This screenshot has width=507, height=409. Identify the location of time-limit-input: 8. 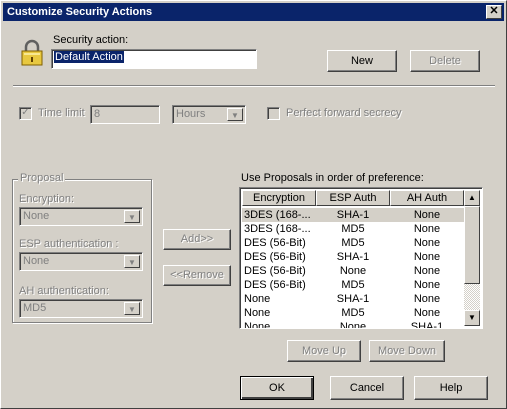
(125, 114).